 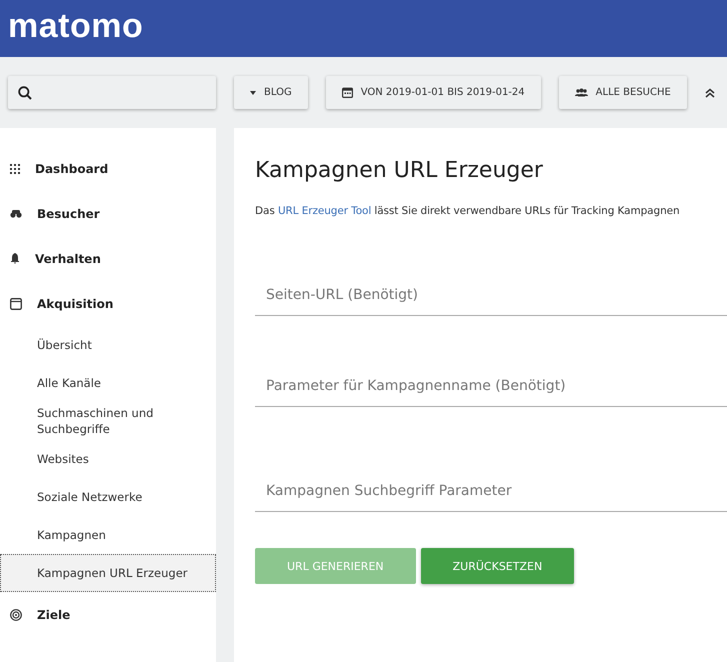 What do you see at coordinates (16, 213) in the screenshot?
I see `binoculars-icon` at bounding box center [16, 213].